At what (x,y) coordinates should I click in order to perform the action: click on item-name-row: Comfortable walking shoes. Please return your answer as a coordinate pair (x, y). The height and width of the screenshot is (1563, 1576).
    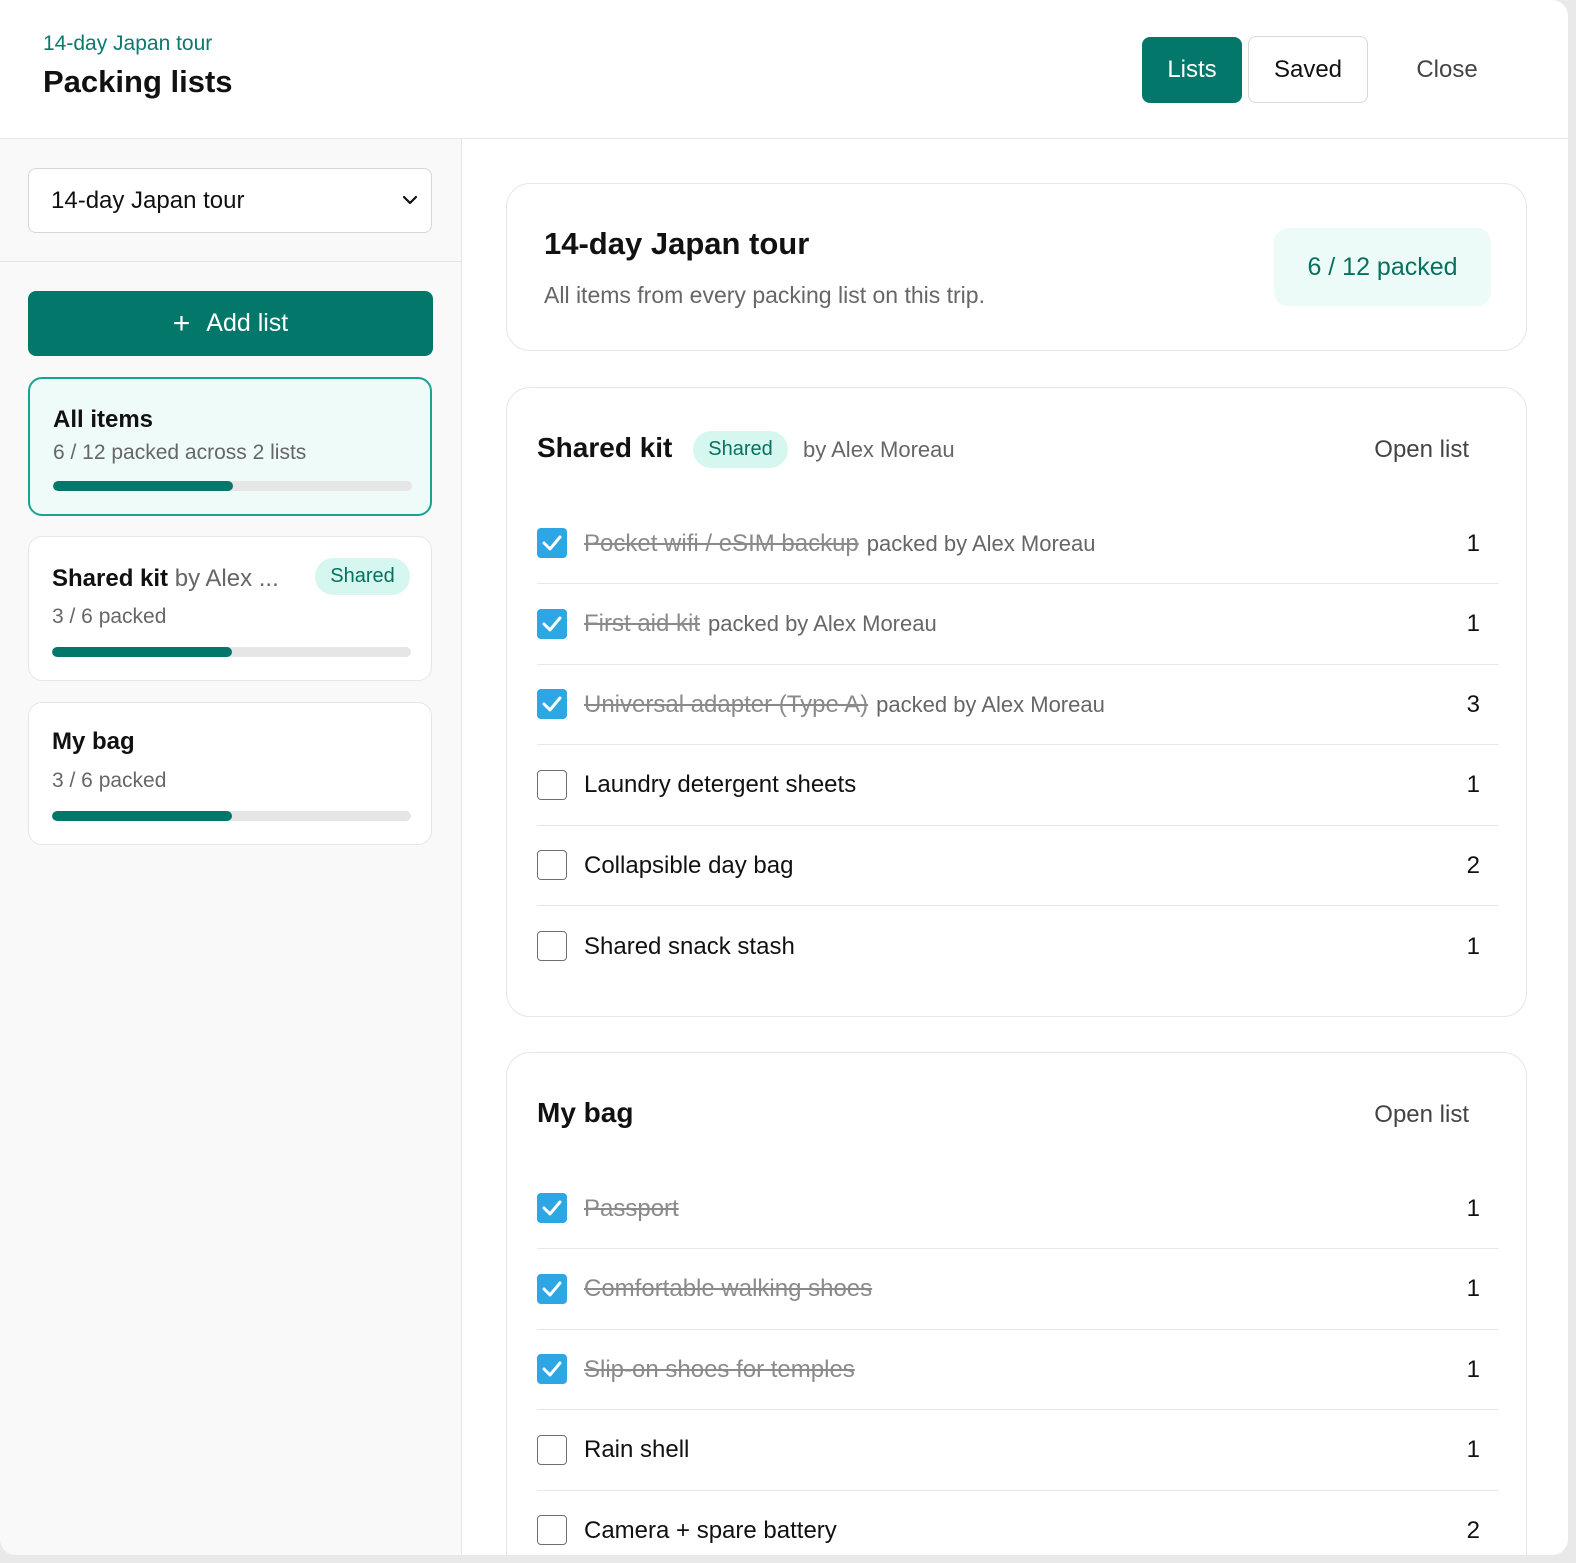
    Looking at the image, I should click on (728, 1289).